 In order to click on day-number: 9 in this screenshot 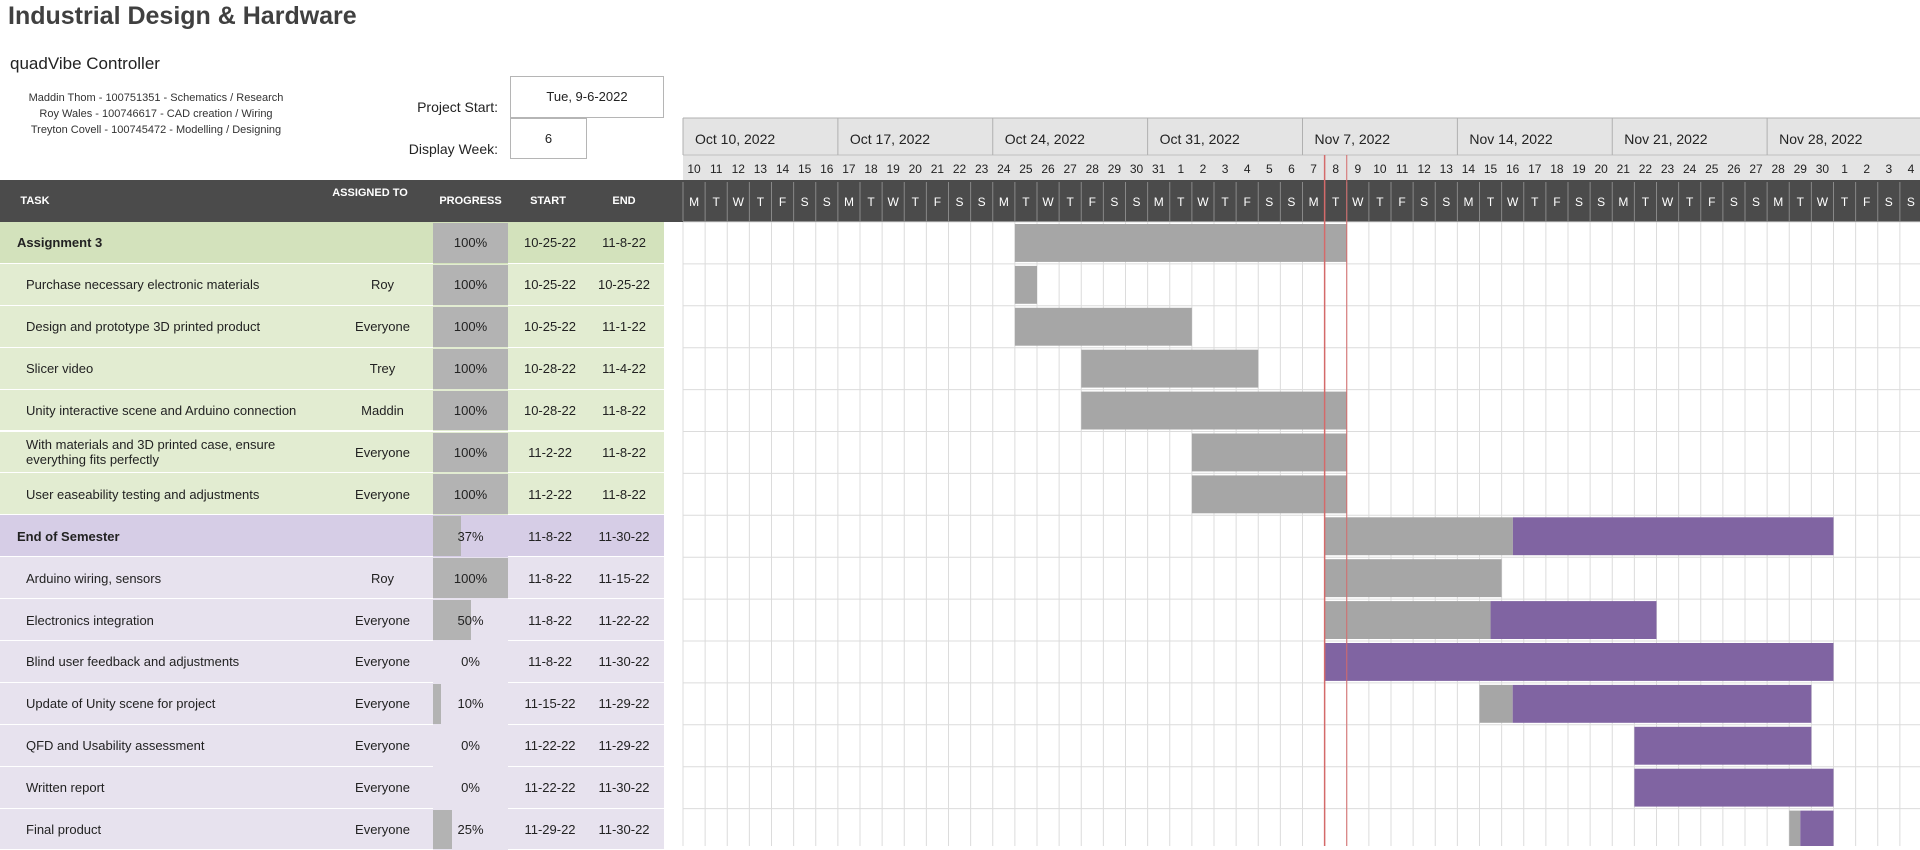, I will do `click(1357, 169)`.